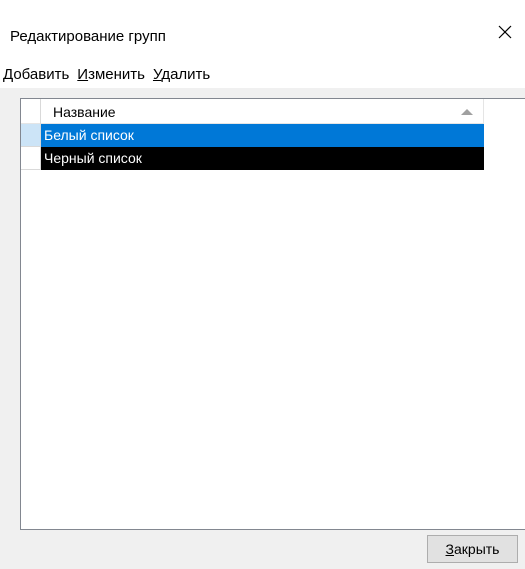 This screenshot has width=525, height=569. What do you see at coordinates (88, 36) in the screenshot?
I see `window-title: Редактирование групп` at bounding box center [88, 36].